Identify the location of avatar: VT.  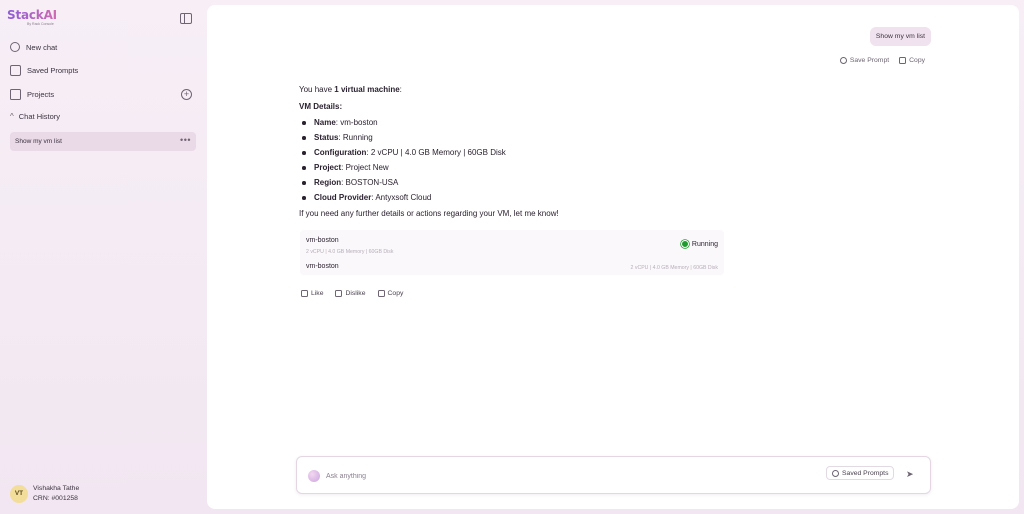
(19, 494).